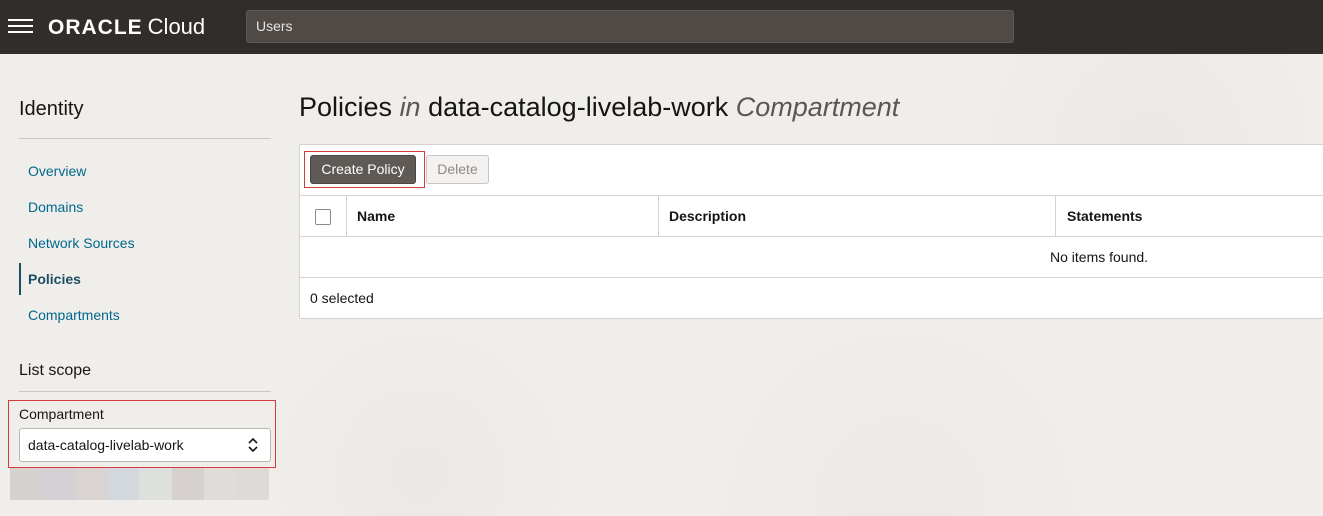 This screenshot has width=1323, height=516. What do you see at coordinates (376, 216) in the screenshot?
I see `column-header-name: Name` at bounding box center [376, 216].